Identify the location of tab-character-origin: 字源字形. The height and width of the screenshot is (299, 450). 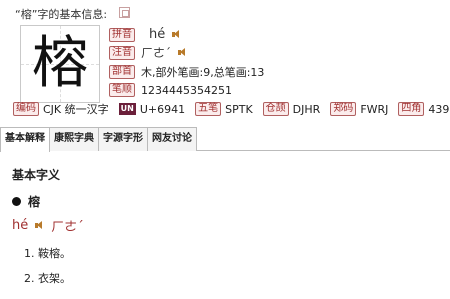
(123, 139).